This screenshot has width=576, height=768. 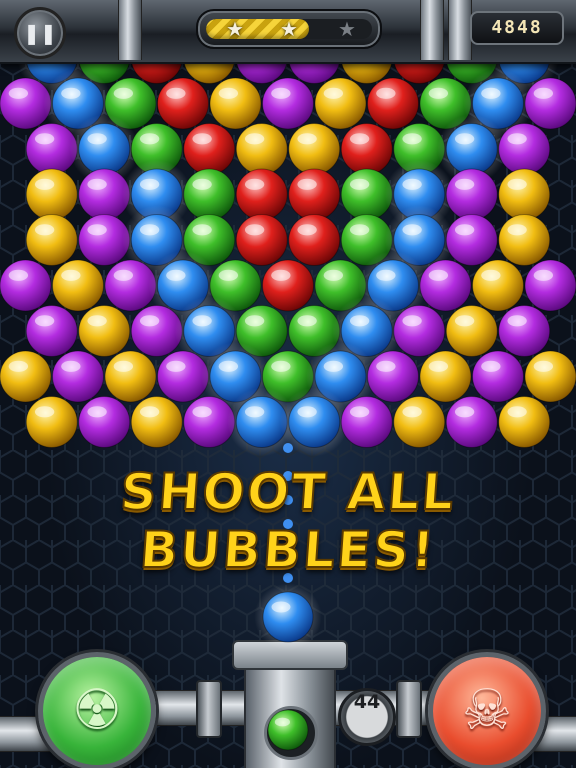 I want to click on radiation-powerup-button: ☢, so click(x=97, y=710).